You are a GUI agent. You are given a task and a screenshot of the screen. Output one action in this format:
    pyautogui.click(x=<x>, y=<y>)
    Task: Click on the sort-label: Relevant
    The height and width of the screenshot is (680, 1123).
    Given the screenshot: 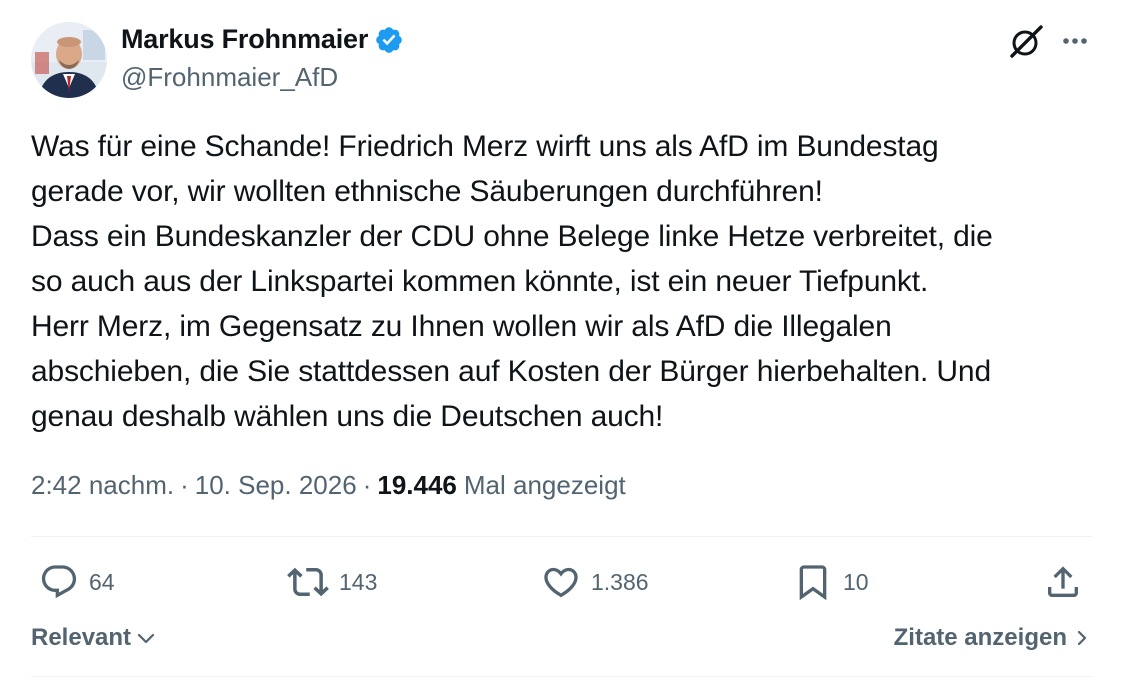 What is the action you would take?
    pyautogui.click(x=81, y=637)
    